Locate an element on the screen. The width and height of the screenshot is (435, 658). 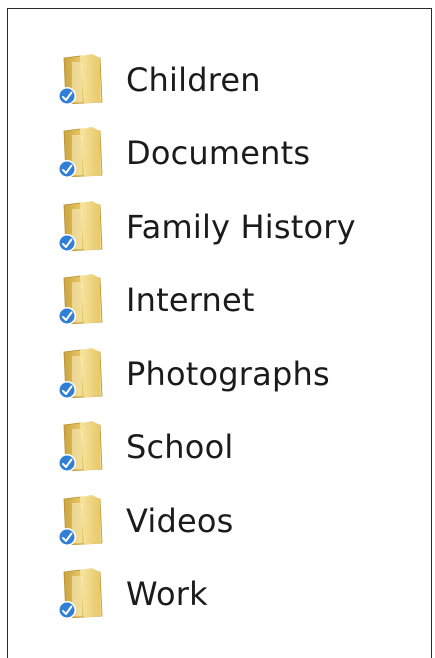
folder-item-school: School is located at coordinates (205, 448).